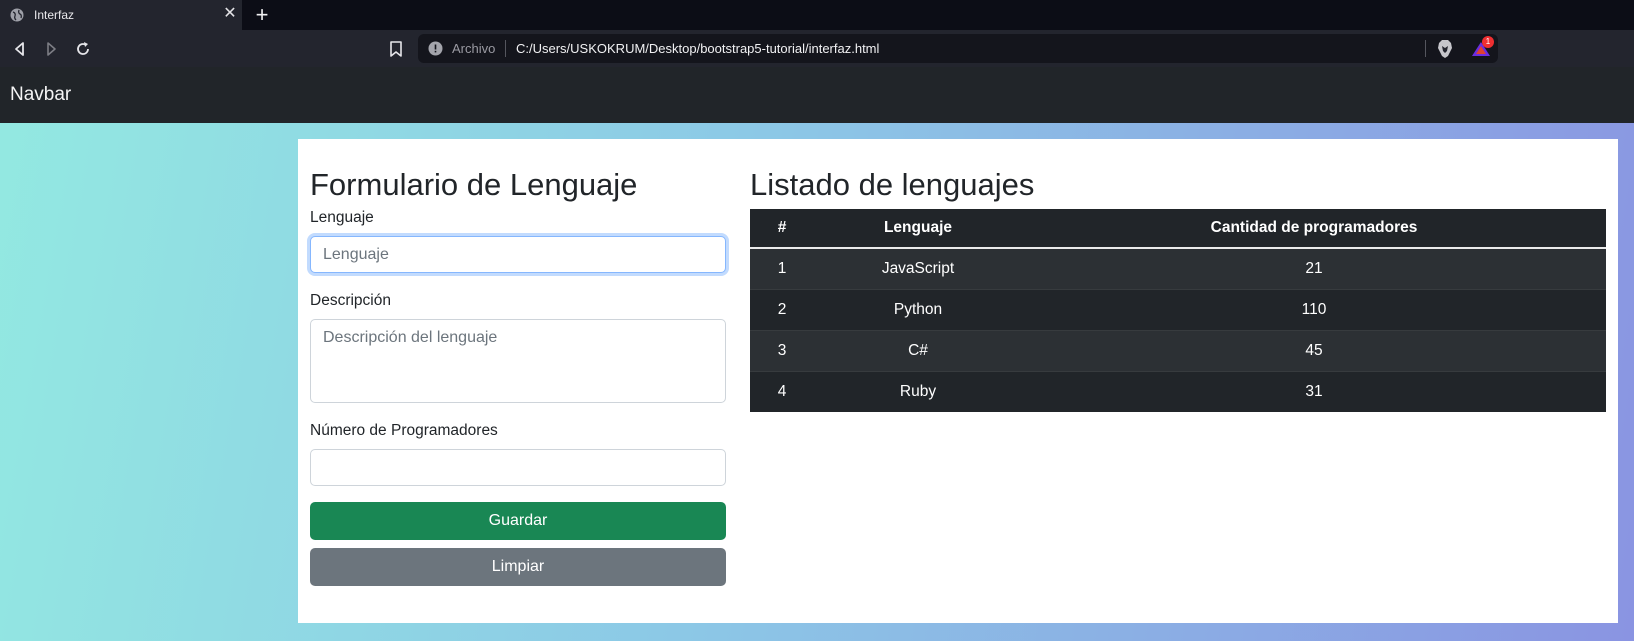 This screenshot has height=641, width=1634. I want to click on list-title: Listado de lenguajes, so click(892, 184).